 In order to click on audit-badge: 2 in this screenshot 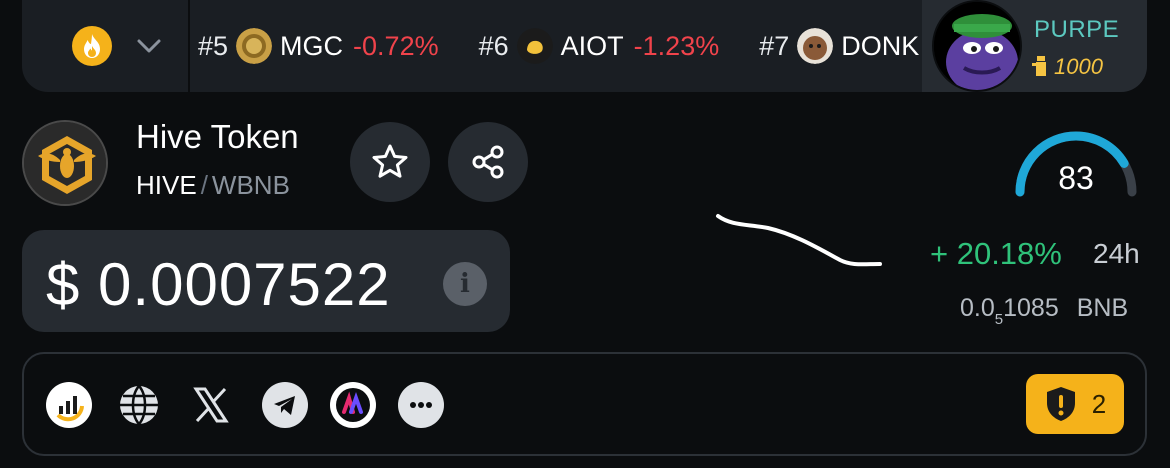, I will do `click(1075, 404)`.